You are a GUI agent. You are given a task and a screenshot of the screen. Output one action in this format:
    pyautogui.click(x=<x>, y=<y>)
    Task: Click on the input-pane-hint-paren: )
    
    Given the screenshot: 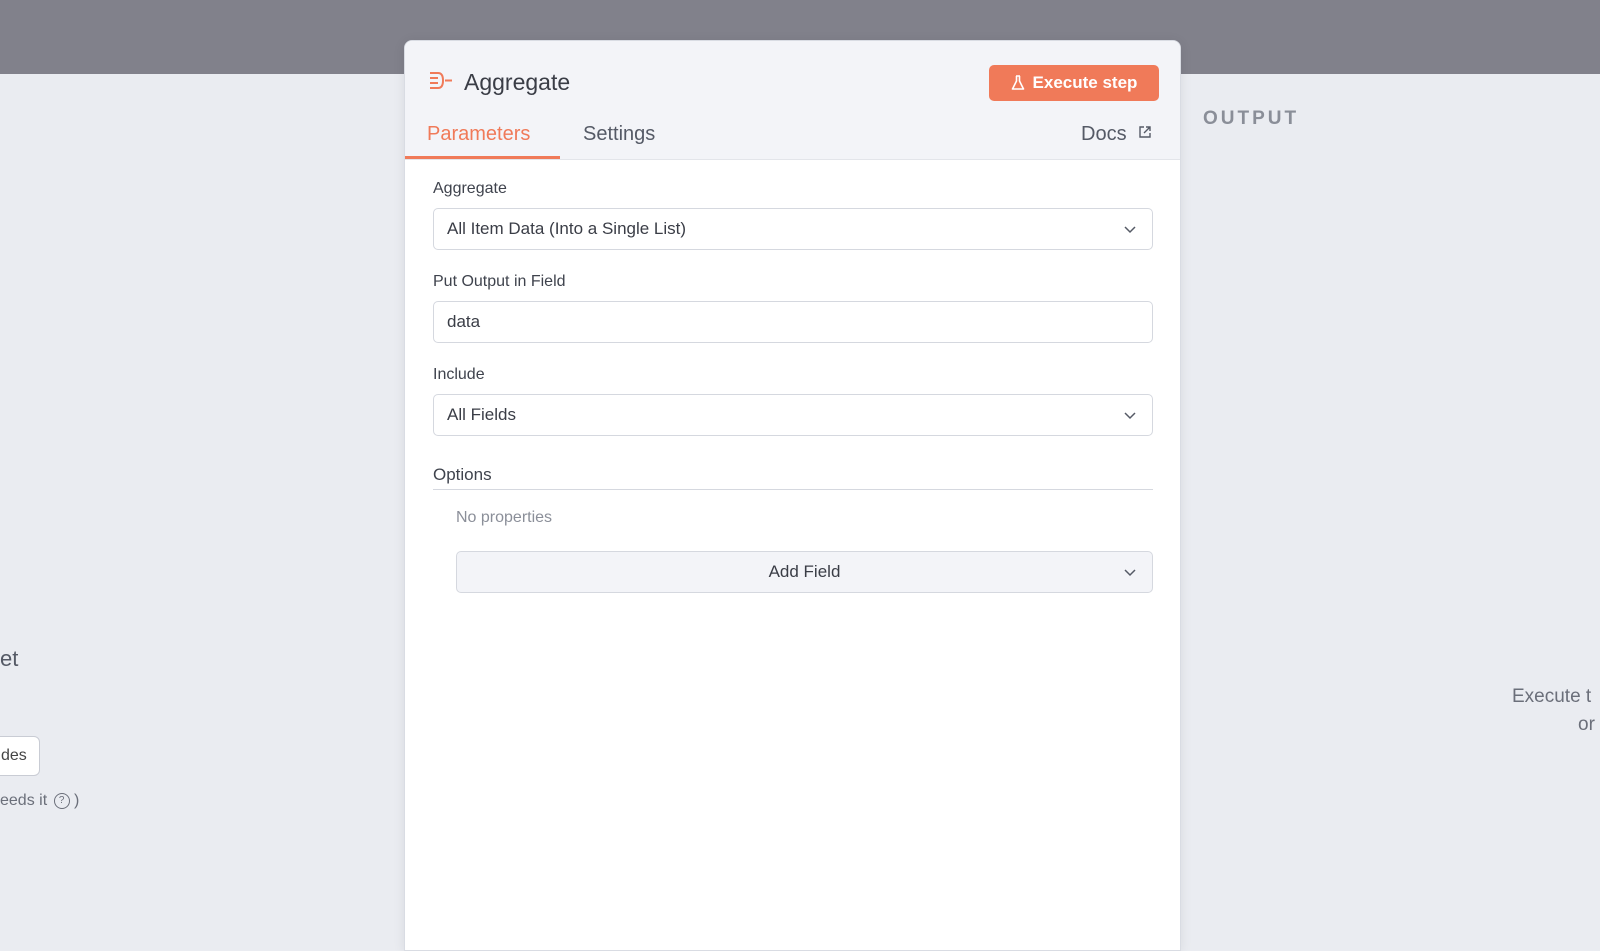 What is the action you would take?
    pyautogui.click(x=77, y=800)
    